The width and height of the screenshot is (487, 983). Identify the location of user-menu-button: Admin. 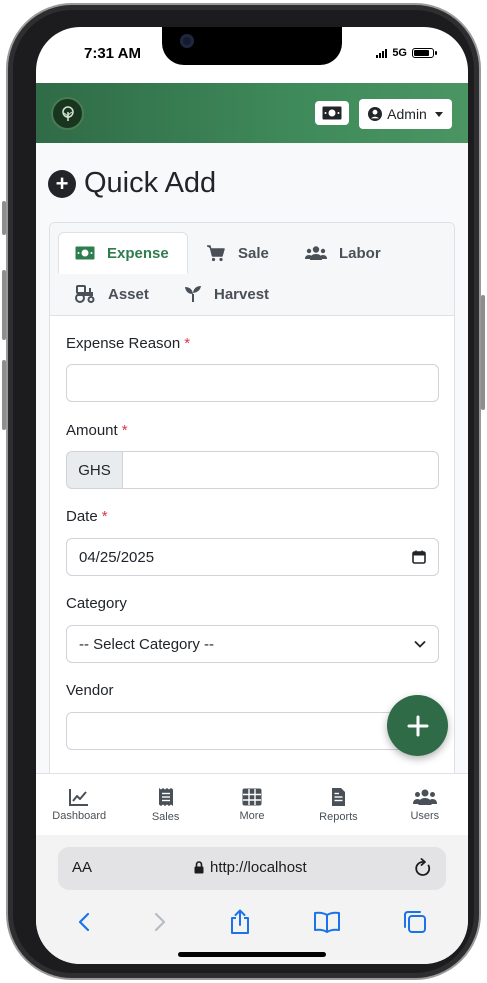
(405, 114).